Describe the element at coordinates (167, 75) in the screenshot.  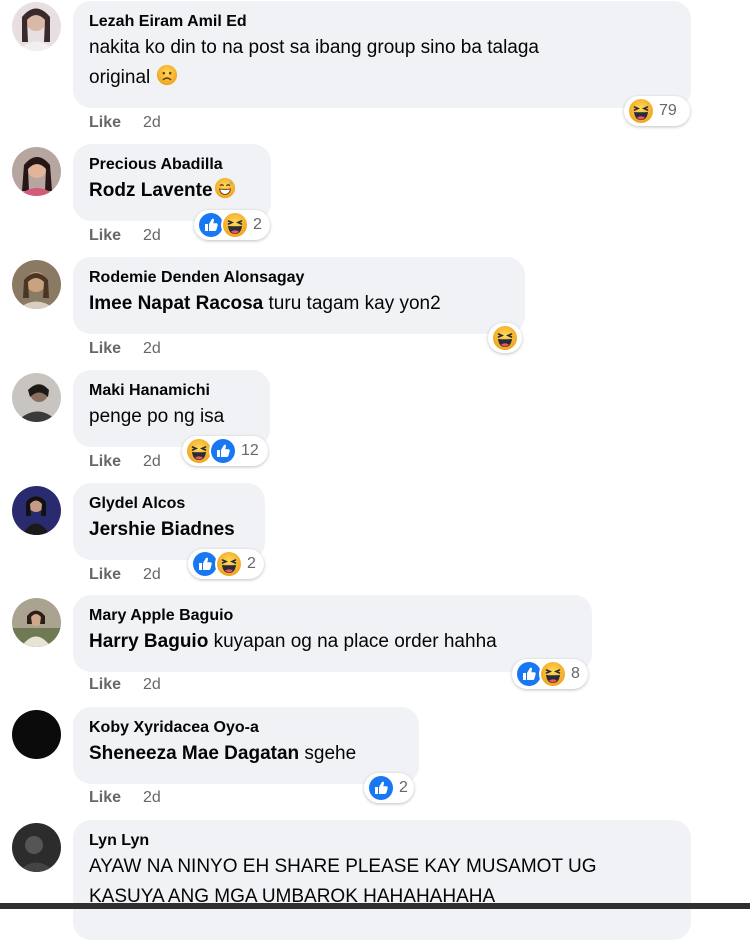
I see `sad-emoji-icon` at that location.